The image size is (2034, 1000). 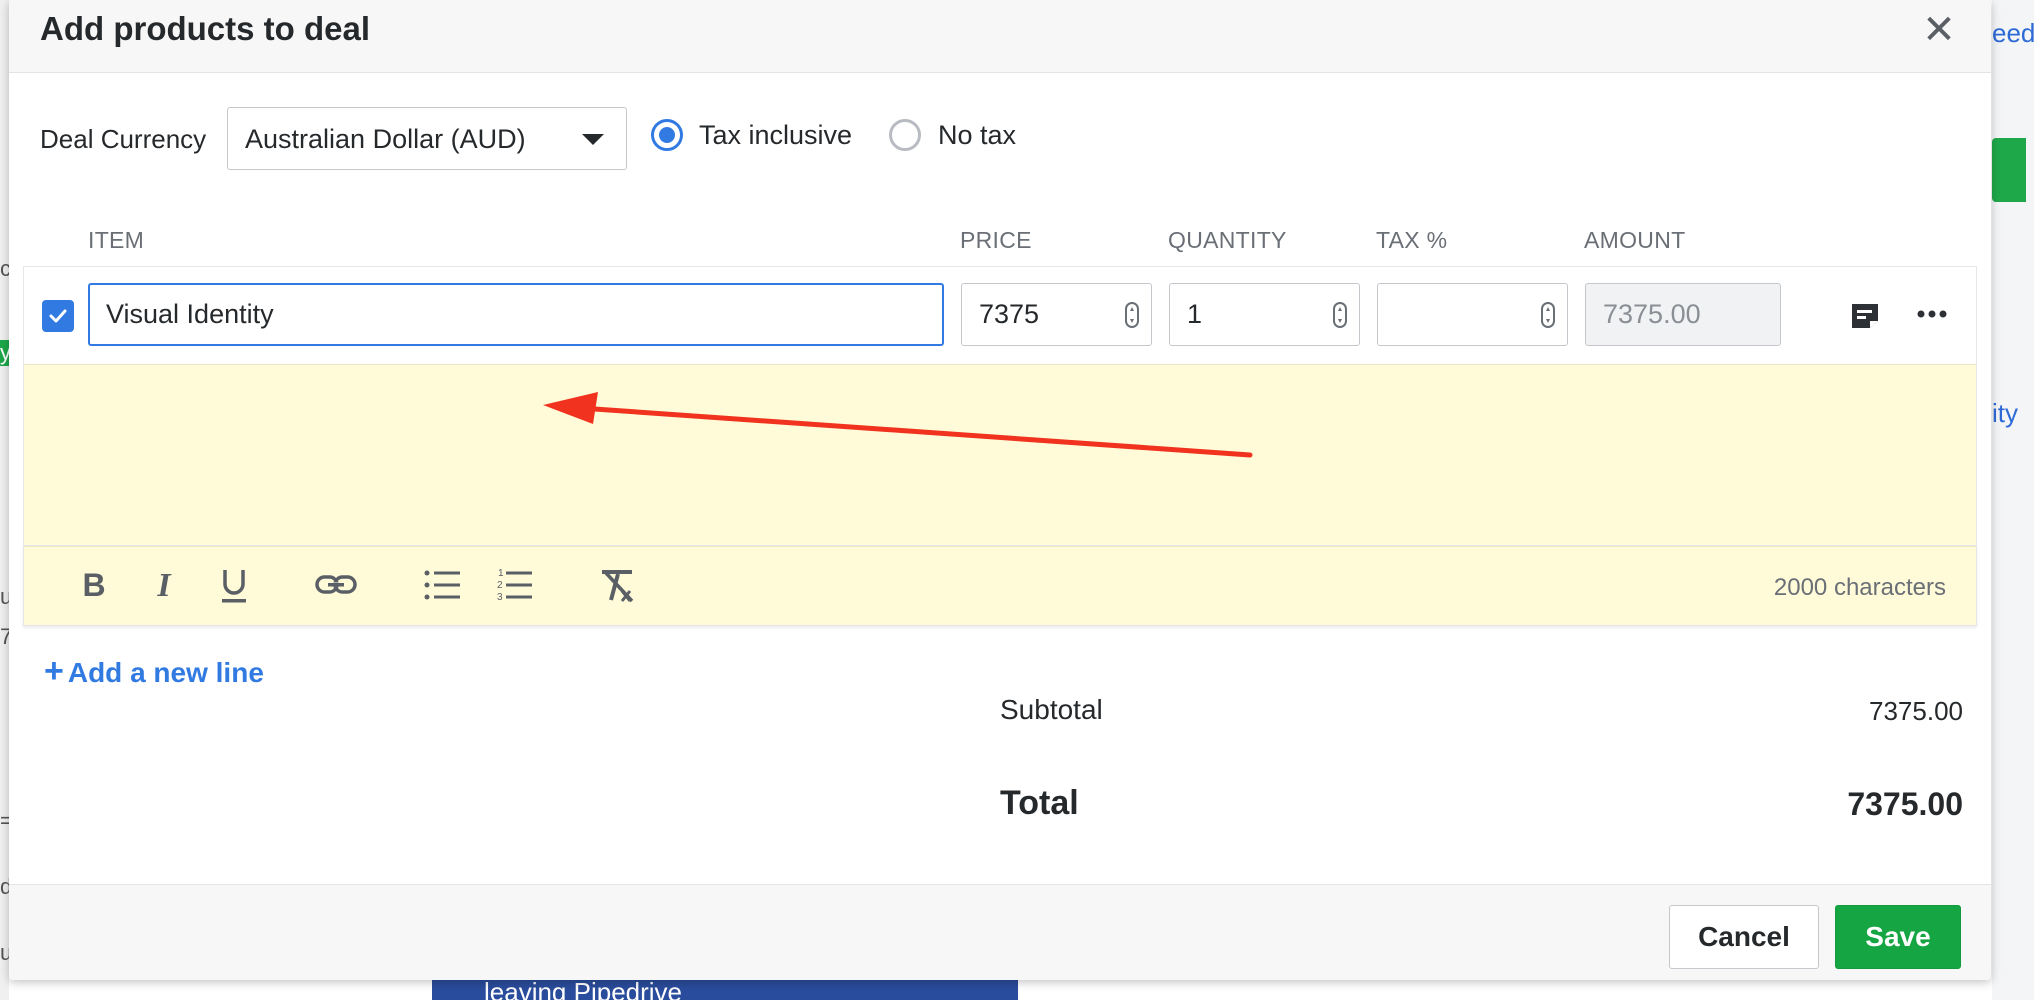 I want to click on item-name-input: Visual Identity, so click(x=516, y=314).